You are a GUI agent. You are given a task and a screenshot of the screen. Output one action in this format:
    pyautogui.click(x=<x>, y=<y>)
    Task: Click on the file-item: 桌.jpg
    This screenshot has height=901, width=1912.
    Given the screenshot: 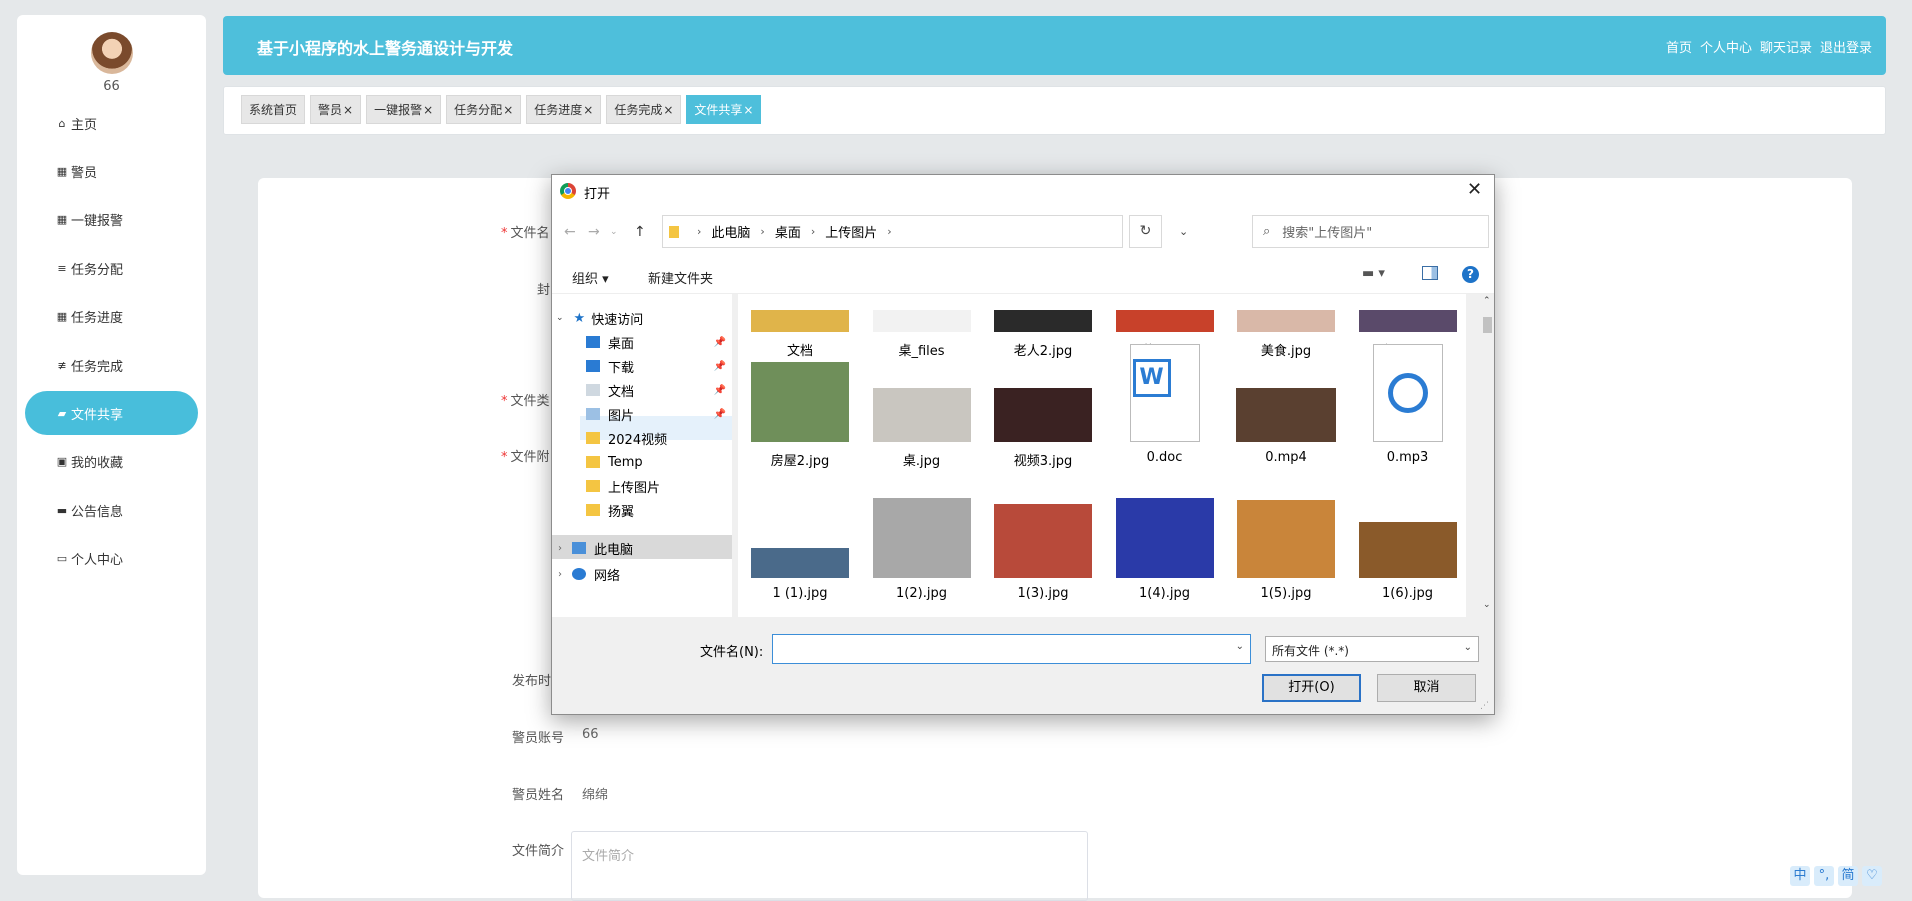 What is the action you would take?
    pyautogui.click(x=922, y=409)
    